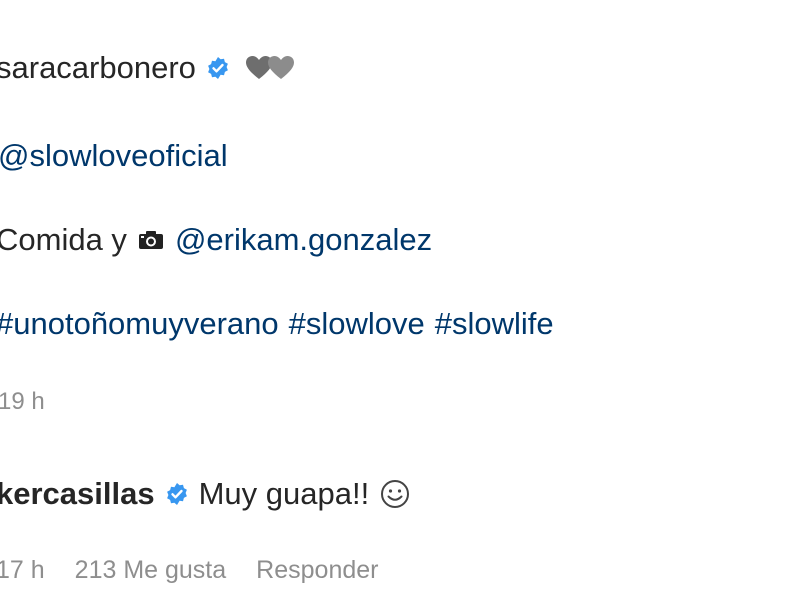 The width and height of the screenshot is (800, 600). I want to click on caption-photo-credit-line: Comida y @erikam.gonzalez, so click(216, 240).